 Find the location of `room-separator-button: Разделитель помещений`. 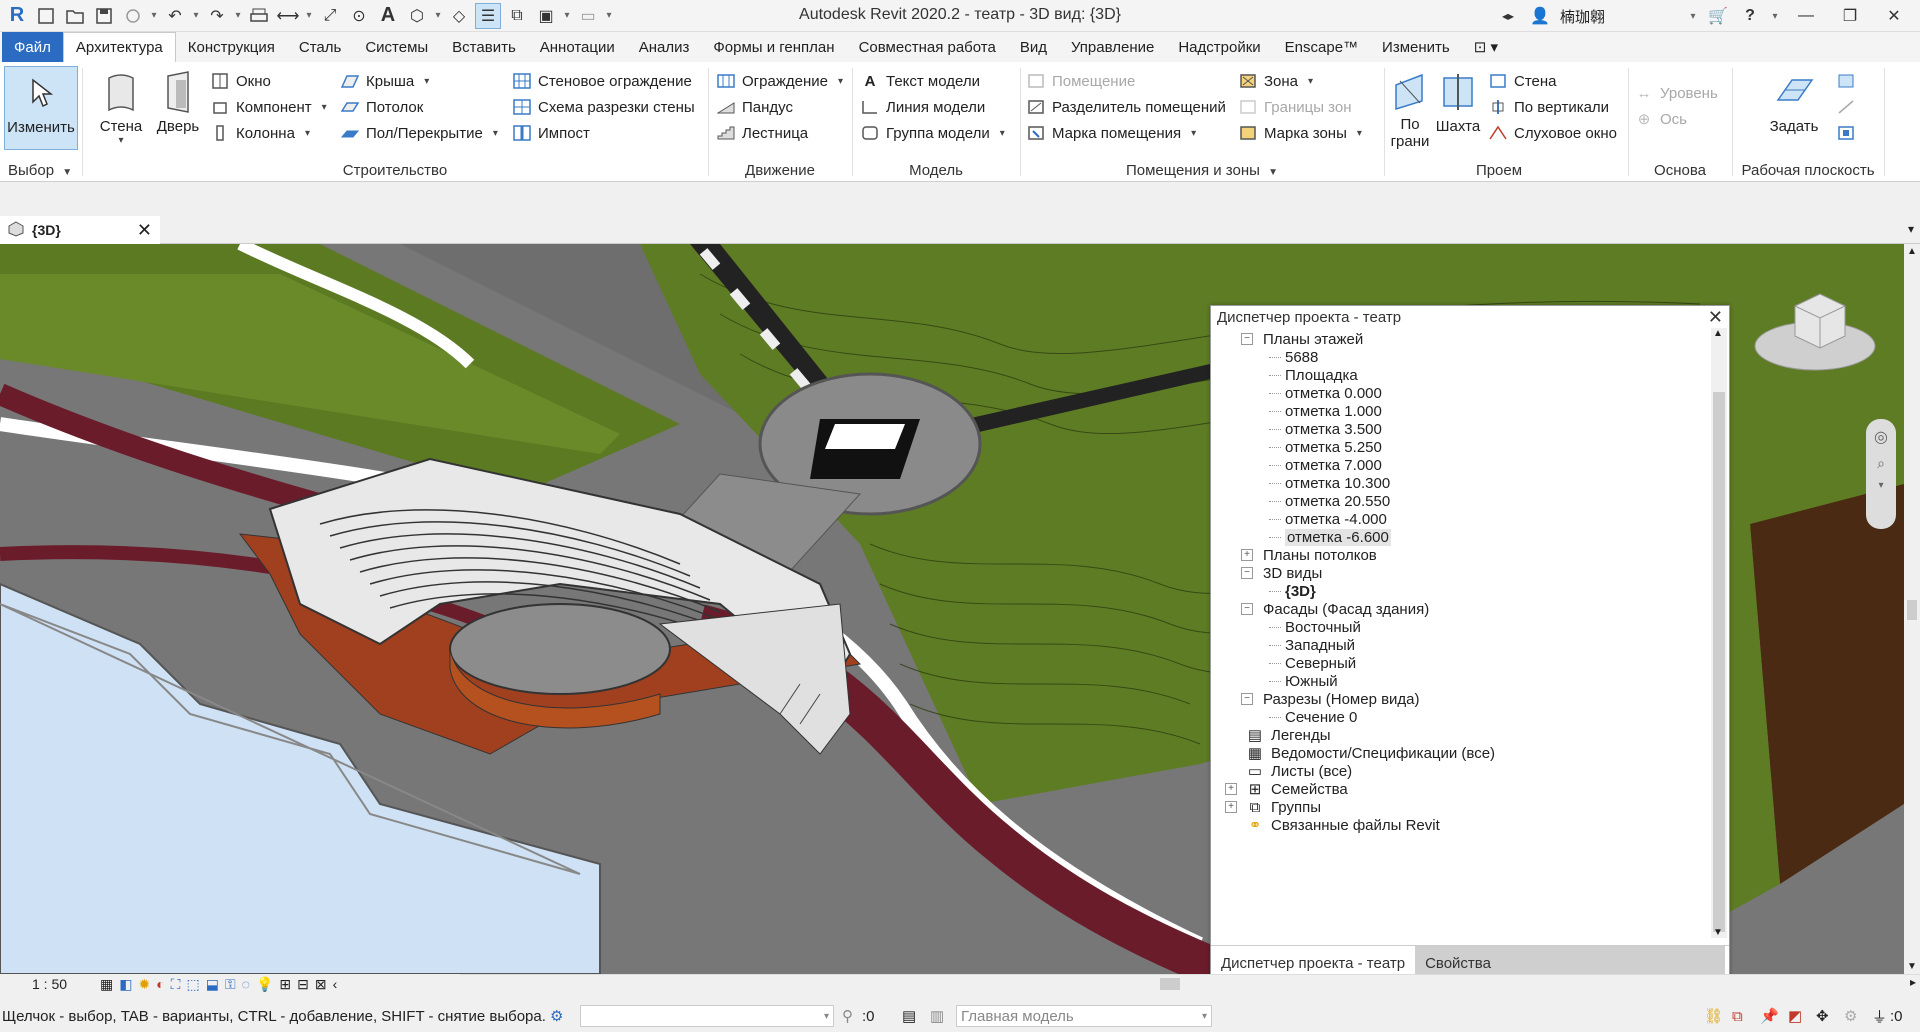

room-separator-button: Разделитель помещений is located at coordinates (1126, 107).